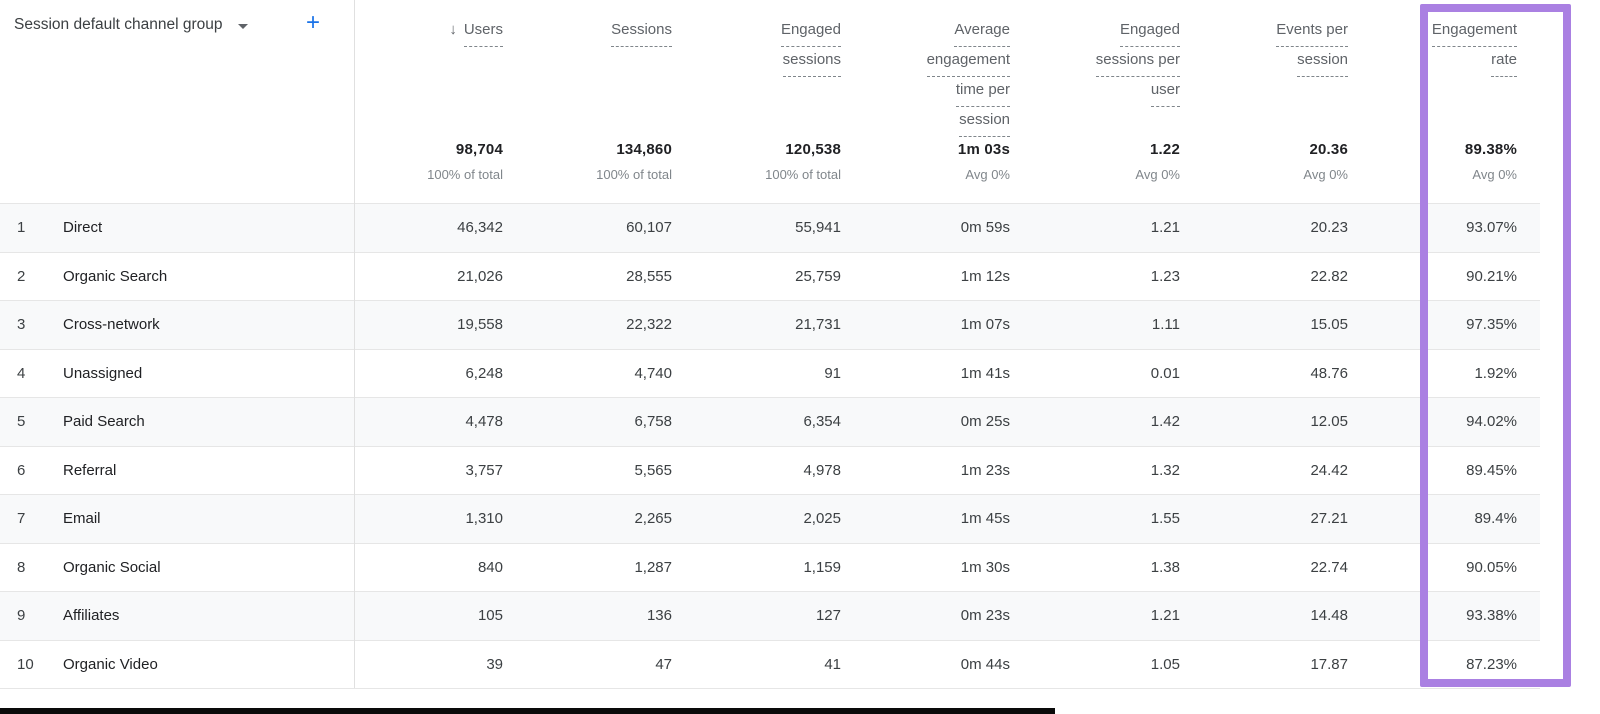 This screenshot has height=714, width=1600. I want to click on column-header-label: Engaged, so click(1149, 32).